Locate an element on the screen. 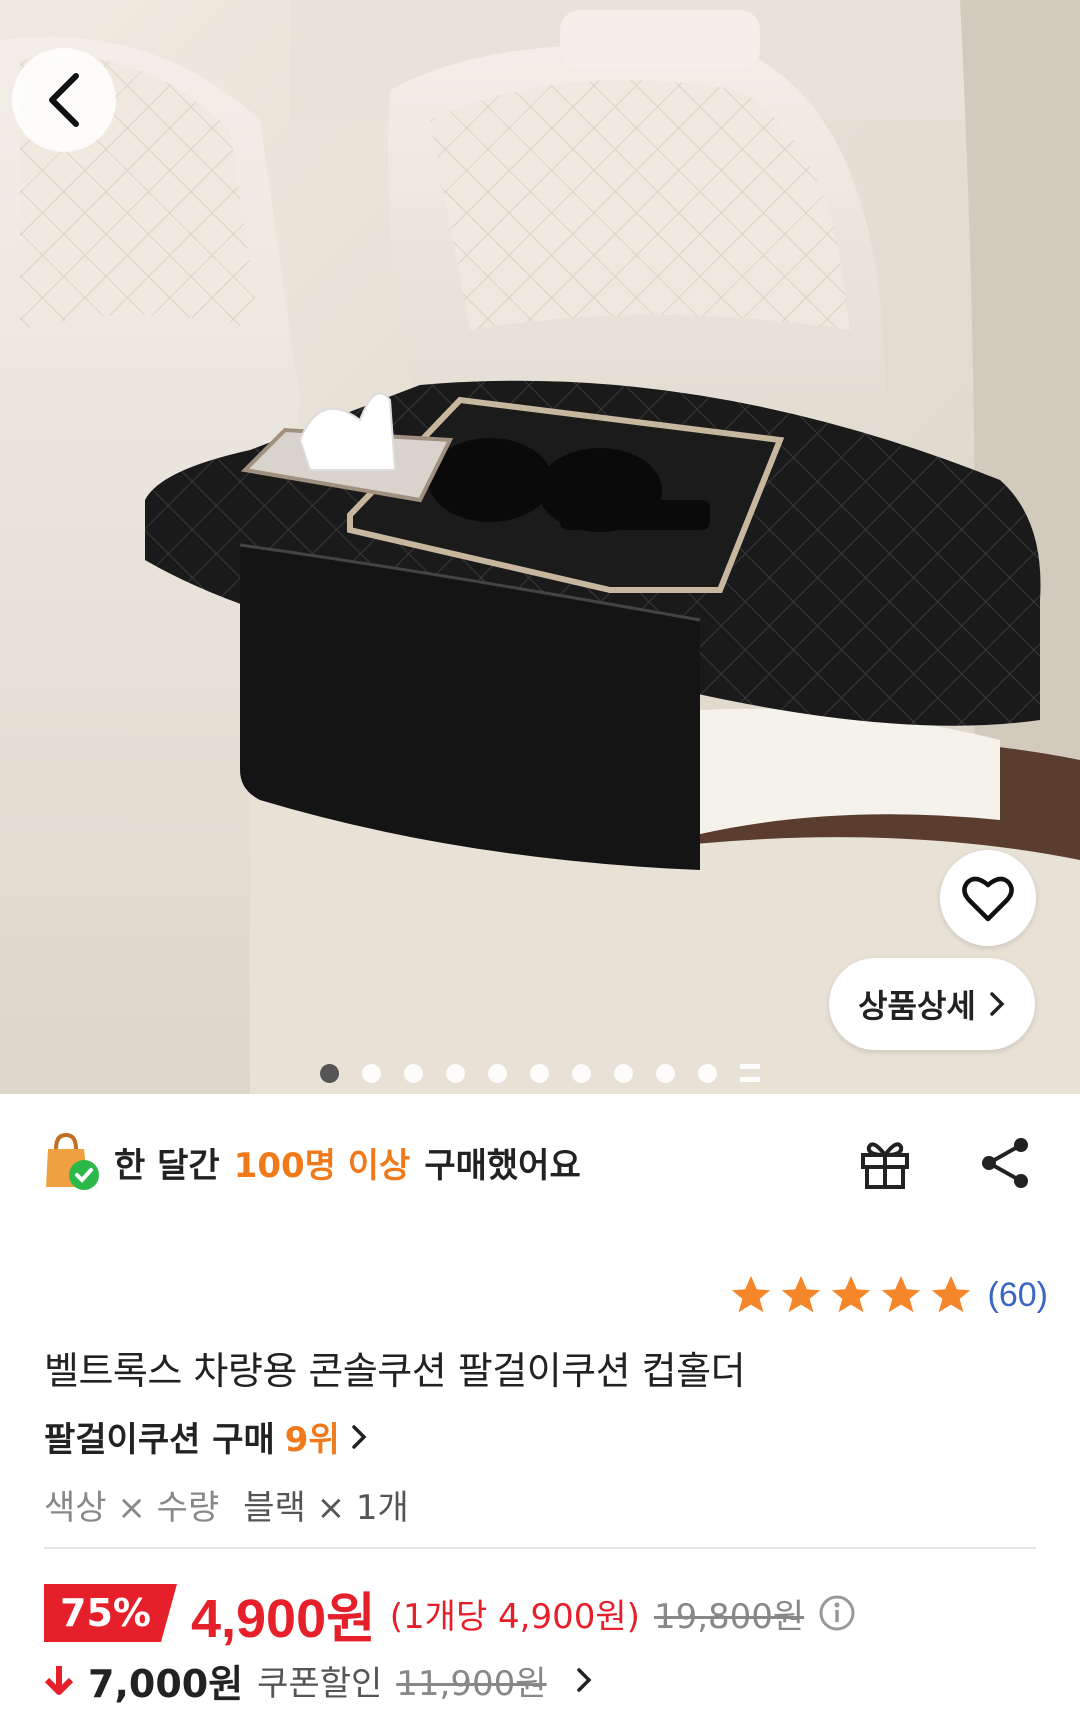 This screenshot has height=1728, width=1080. wishlist-button is located at coordinates (988, 898).